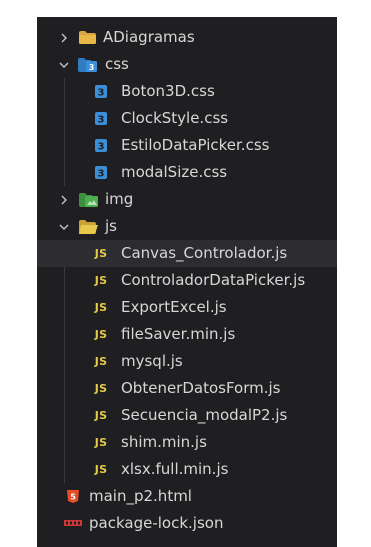 This screenshot has height=547, width=371. I want to click on js-folder-icon, so click(88, 227).